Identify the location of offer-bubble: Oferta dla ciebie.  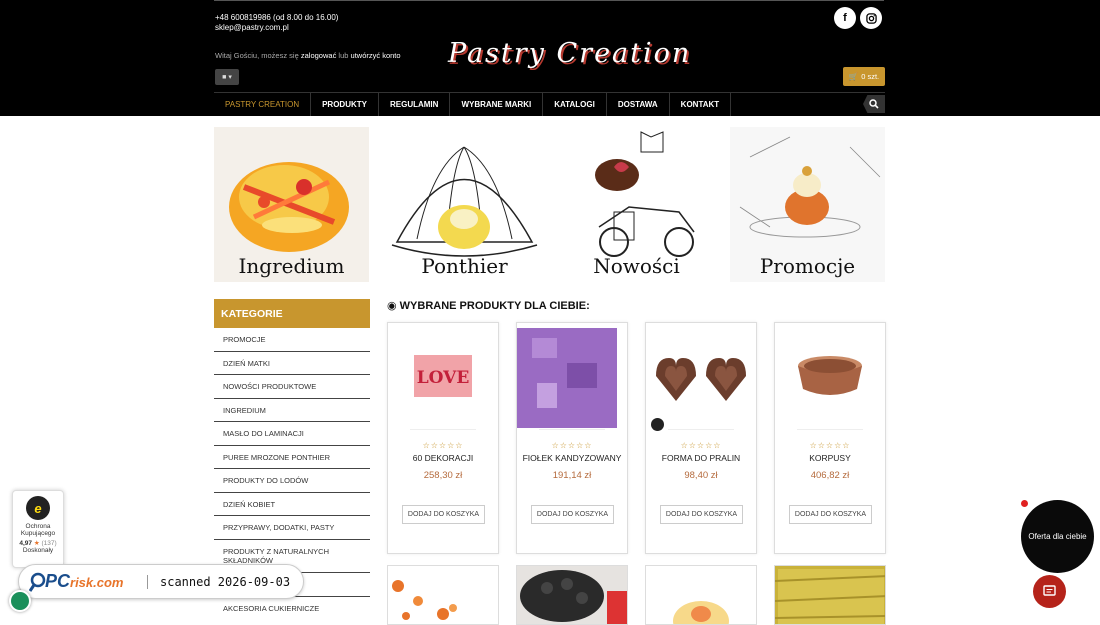
(1057, 536).